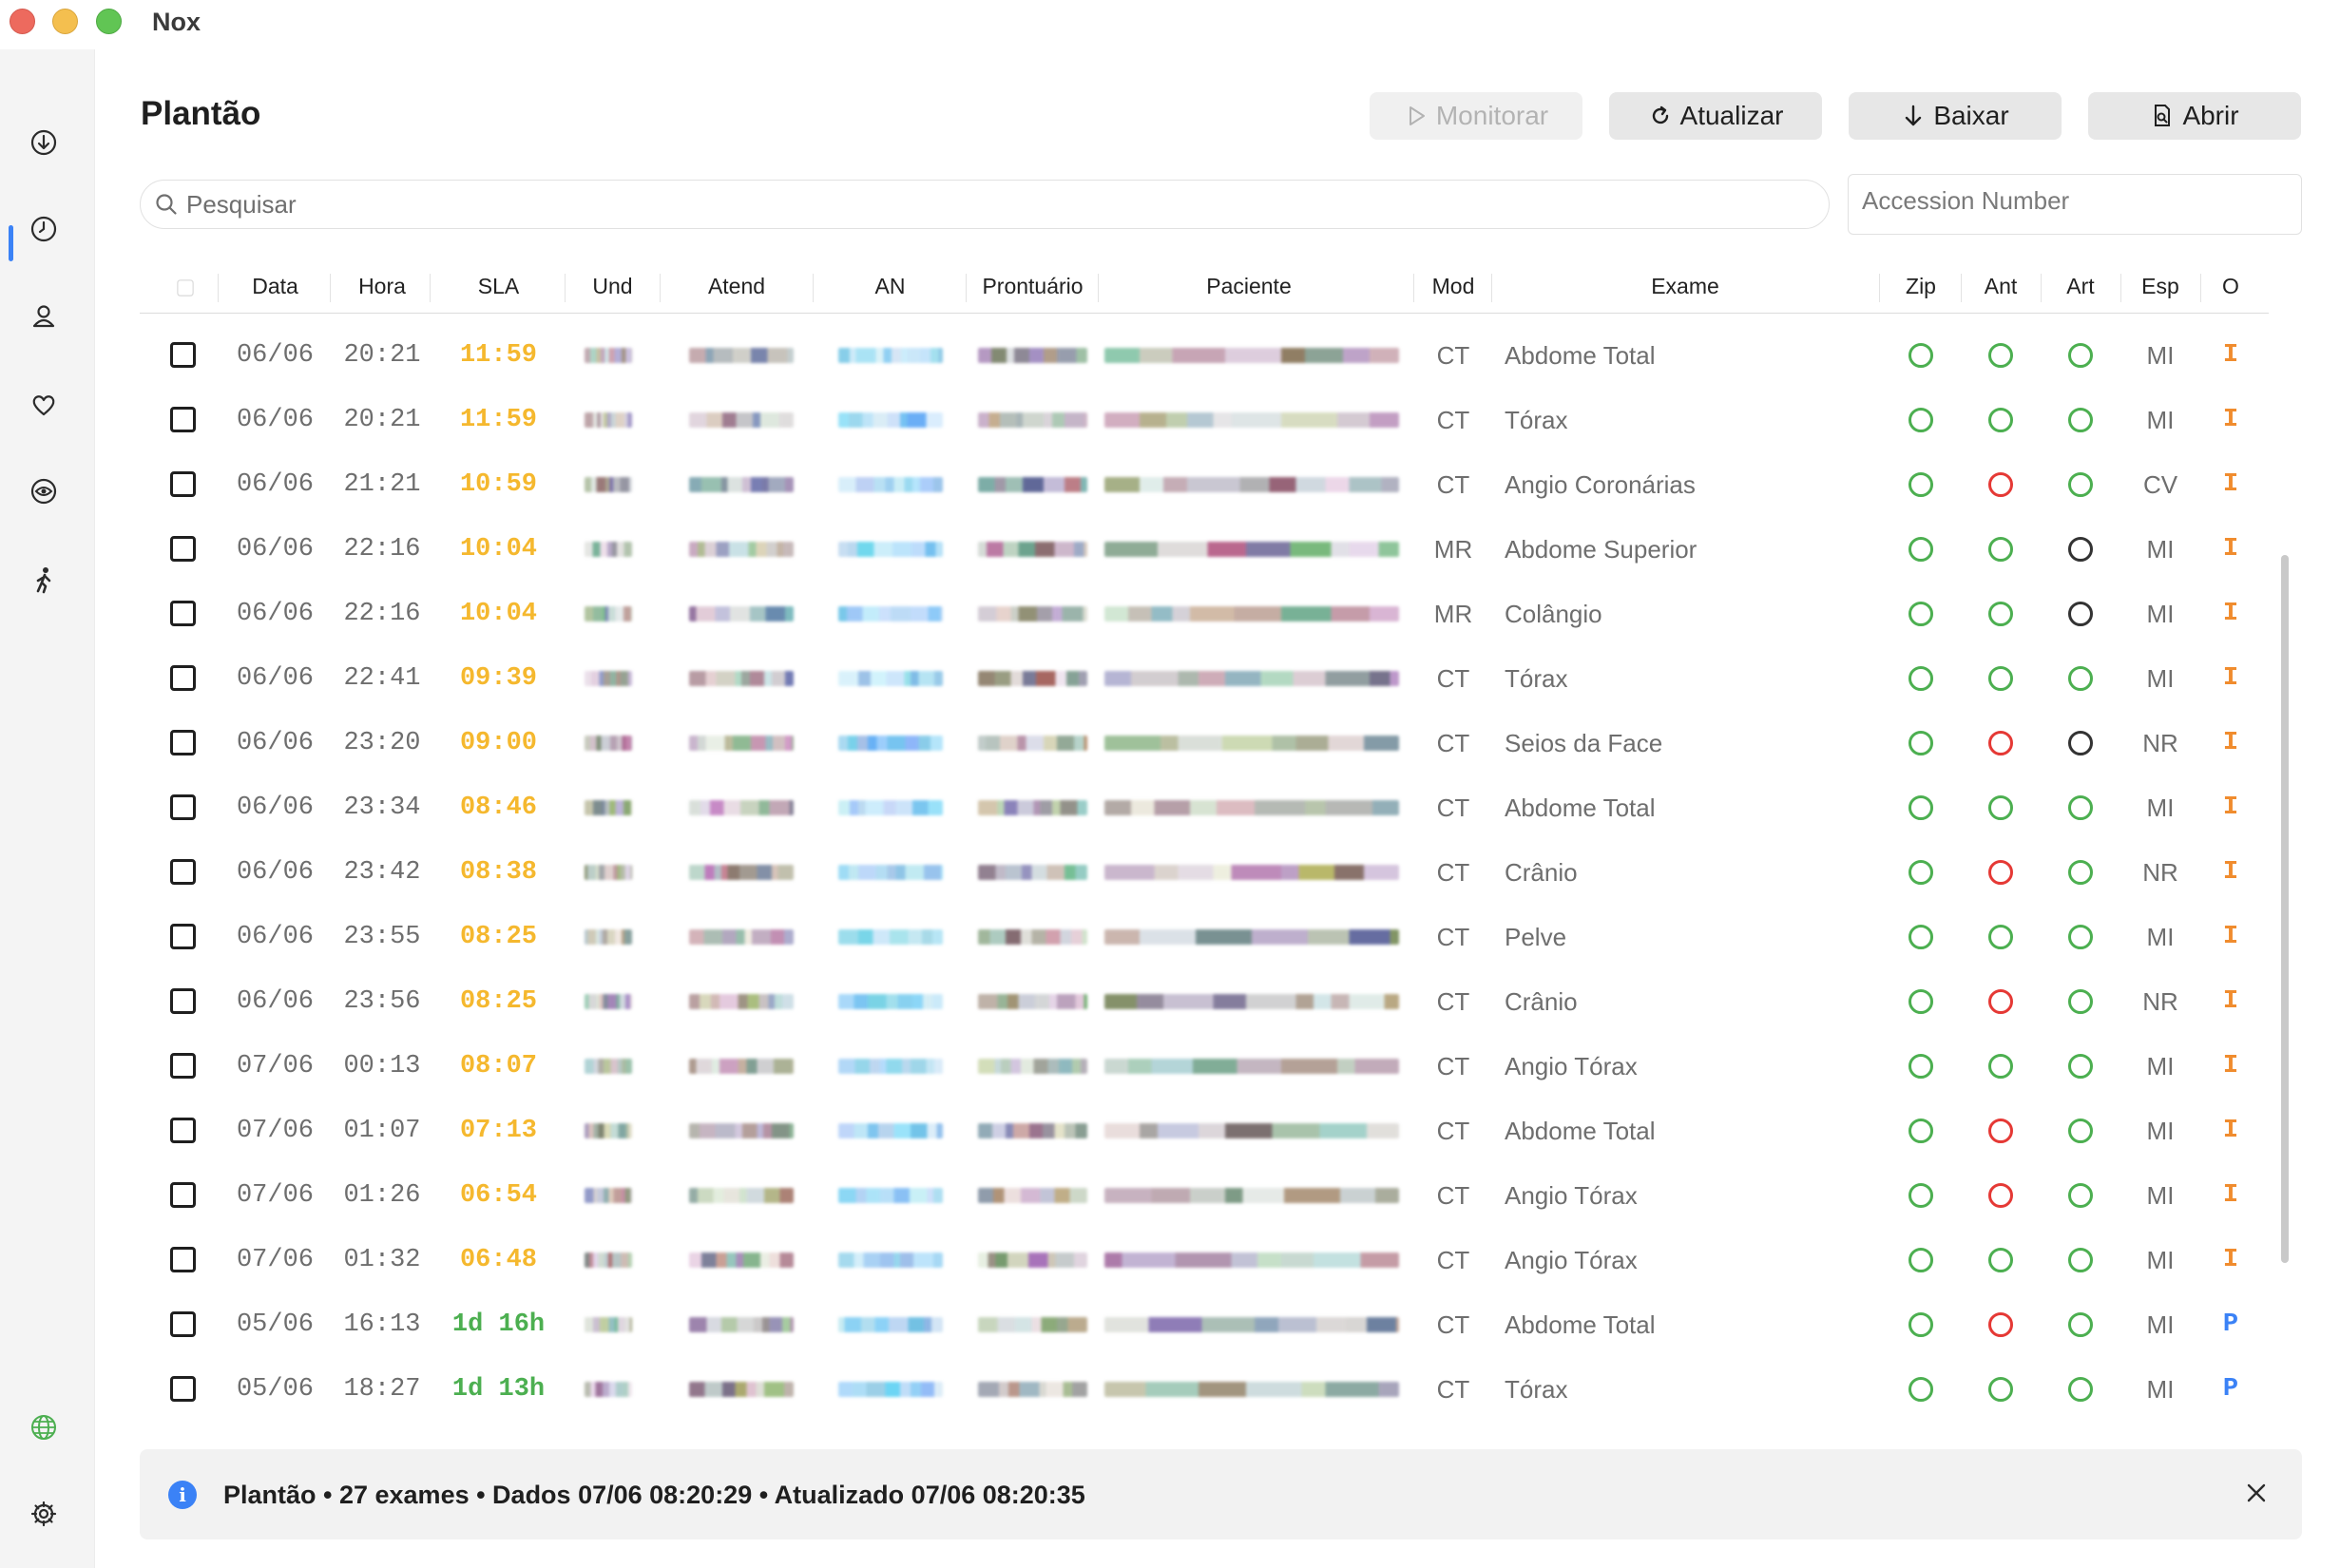 The width and height of the screenshot is (2340, 1568). I want to click on minimize-window-button, so click(65, 22).